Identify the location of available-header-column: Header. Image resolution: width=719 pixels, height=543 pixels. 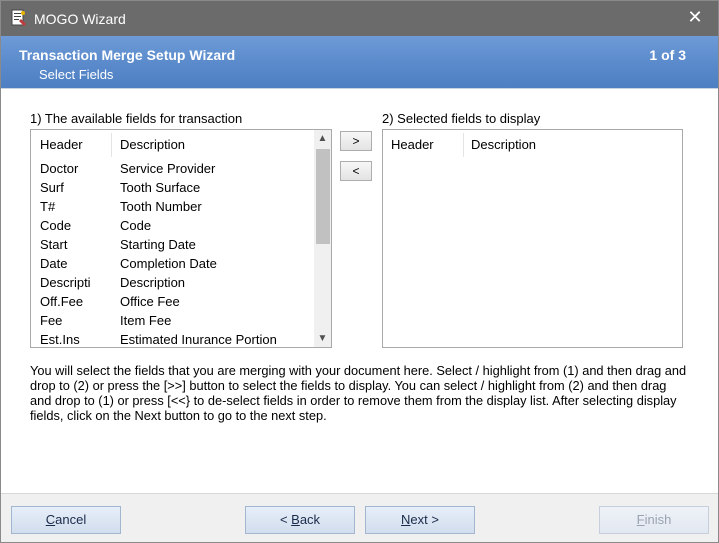
(61, 144).